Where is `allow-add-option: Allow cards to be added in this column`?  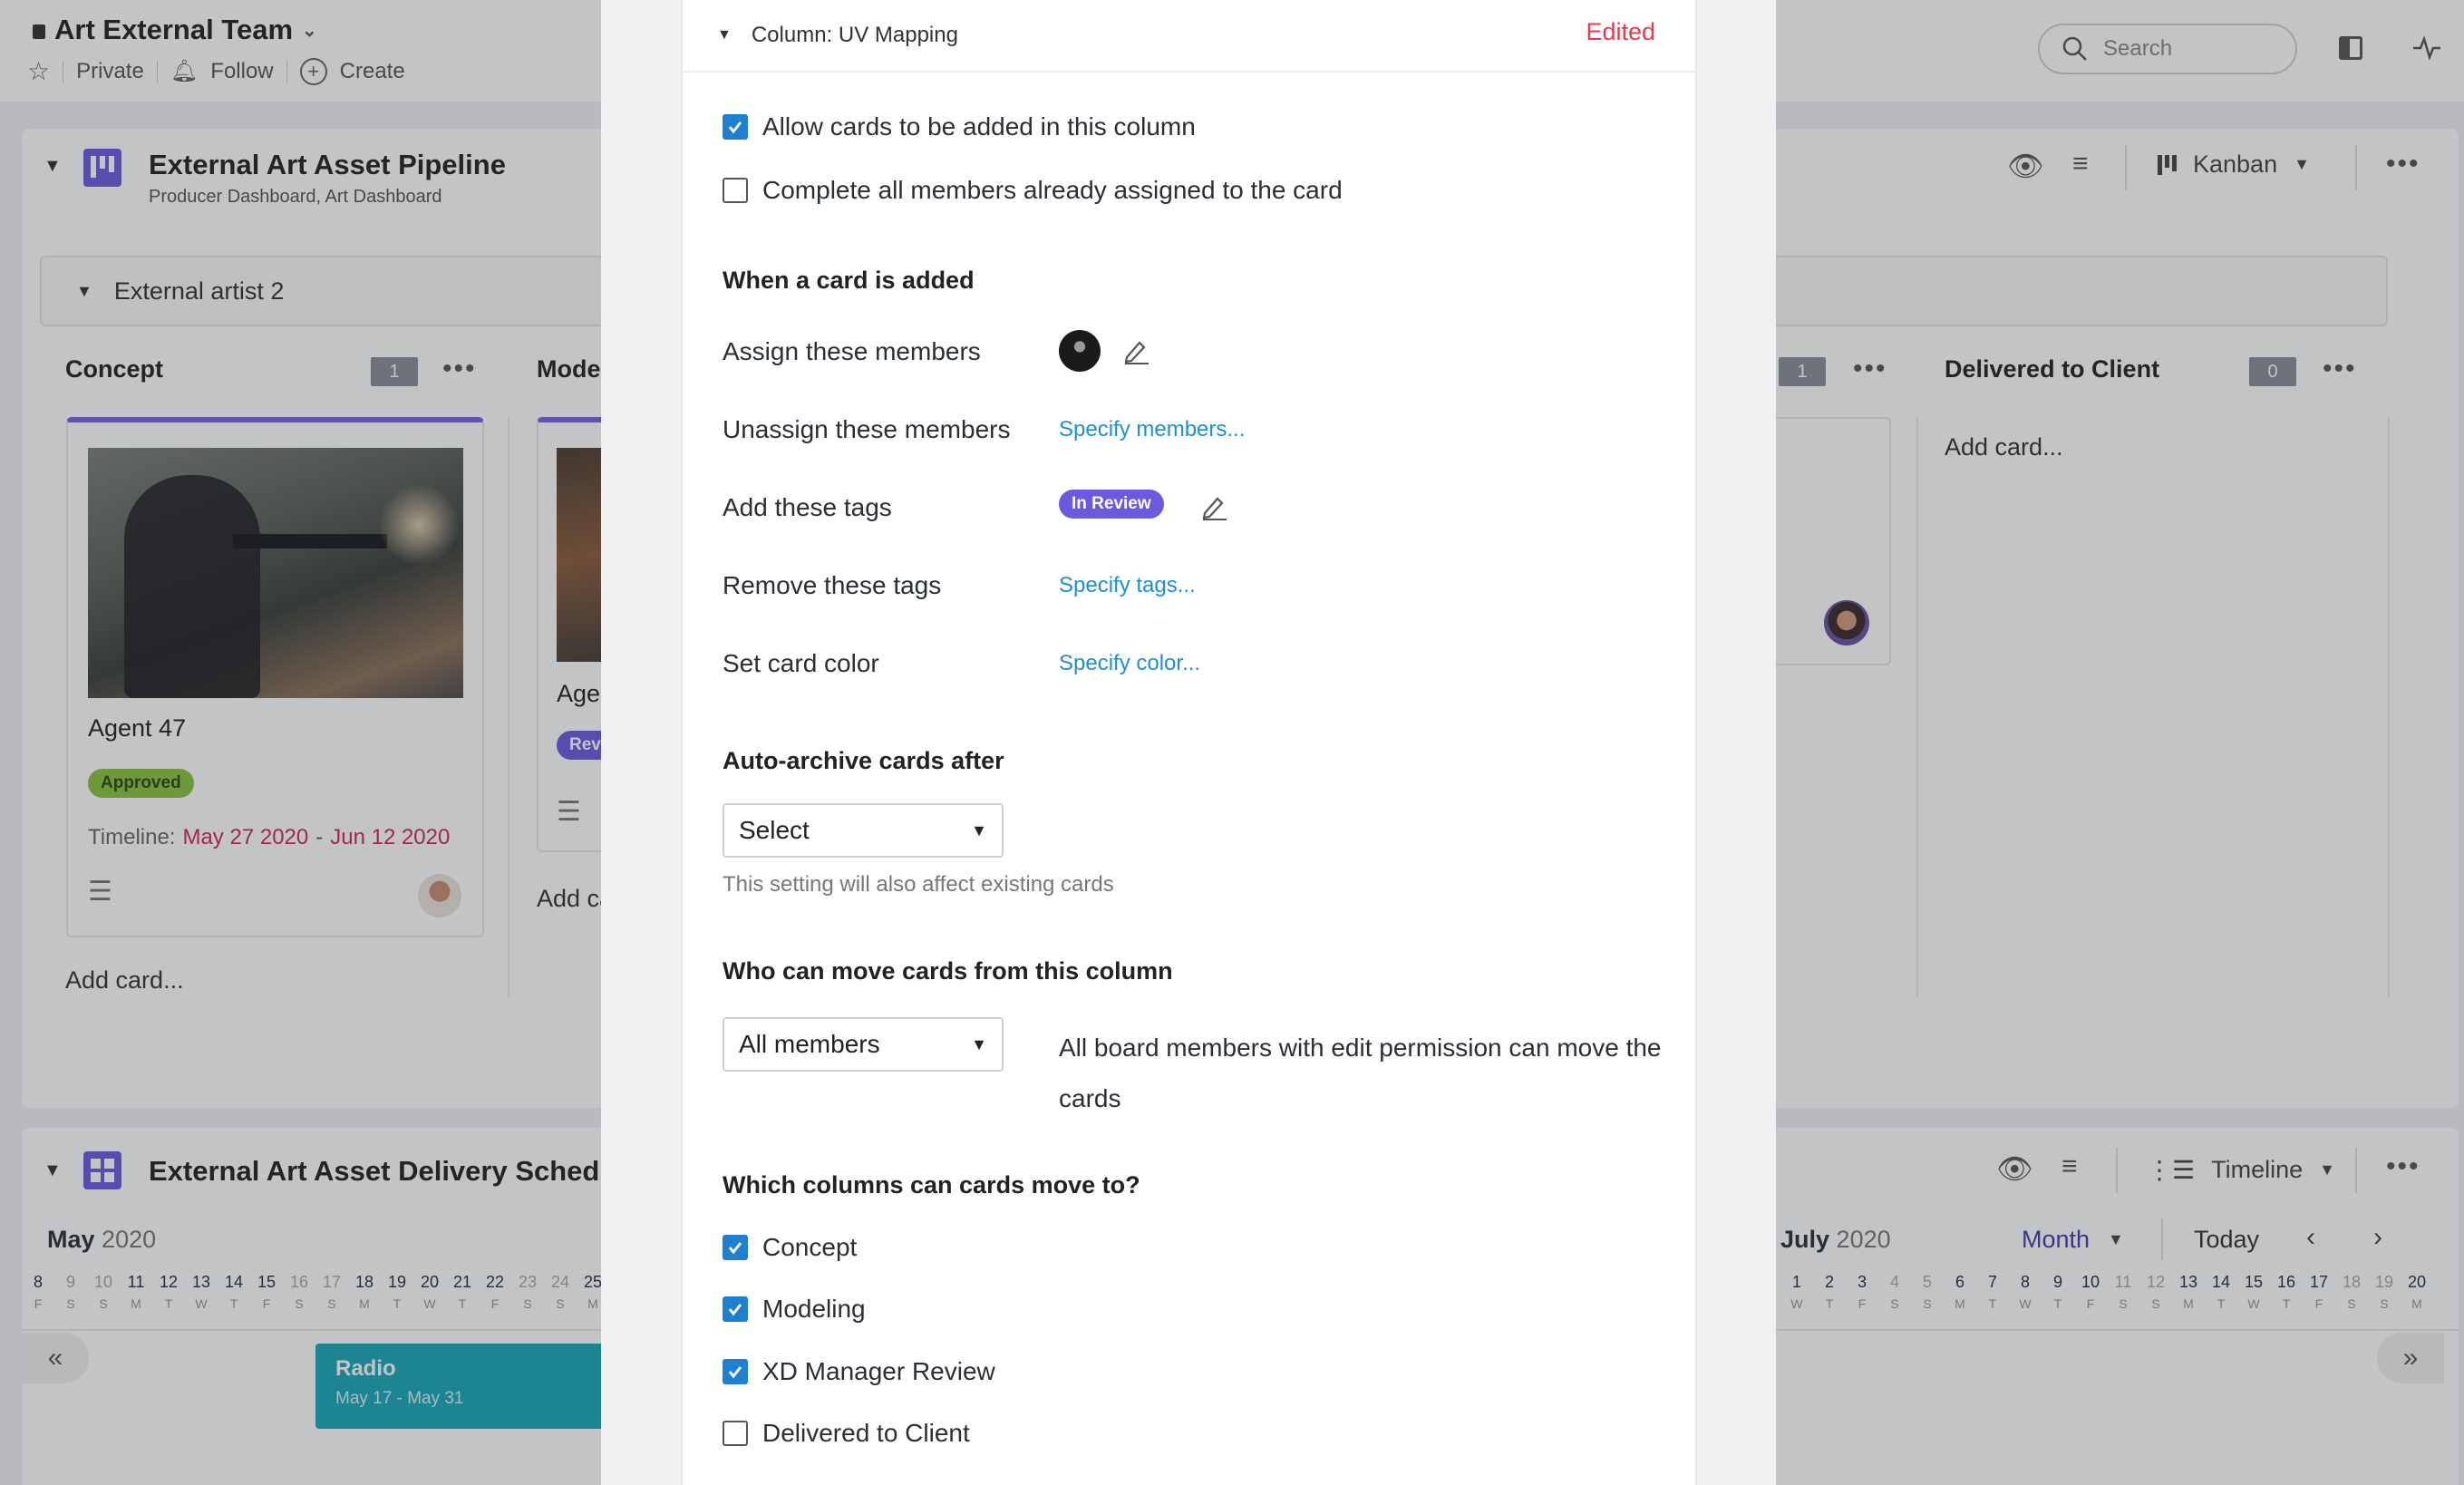
allow-add-option: Allow cards to be added in this column is located at coordinates (959, 126).